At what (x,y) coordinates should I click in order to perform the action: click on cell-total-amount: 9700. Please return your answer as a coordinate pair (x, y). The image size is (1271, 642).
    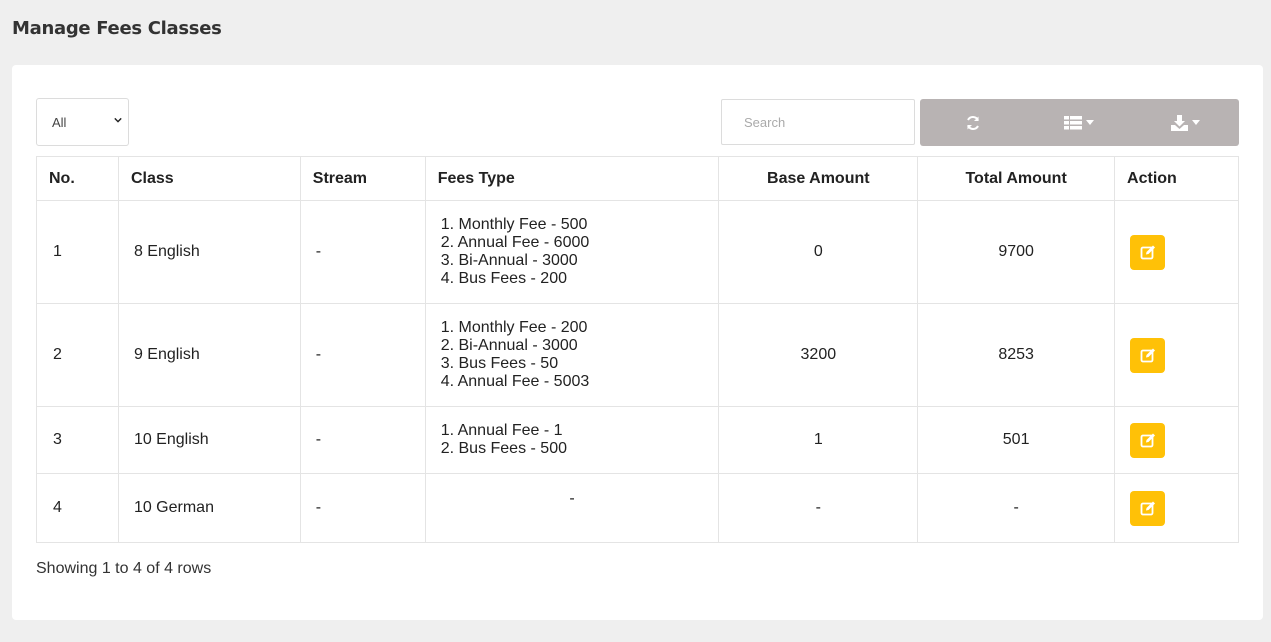
    Looking at the image, I should click on (1016, 252).